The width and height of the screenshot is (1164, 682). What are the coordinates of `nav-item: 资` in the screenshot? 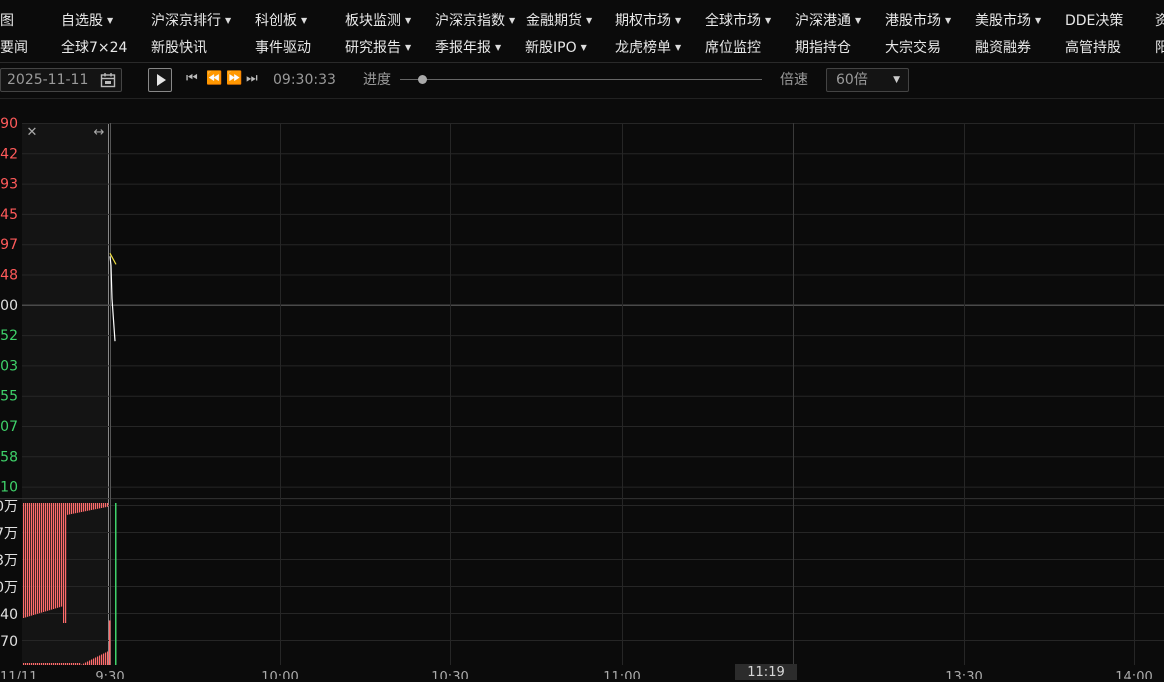 It's located at (1159, 21).